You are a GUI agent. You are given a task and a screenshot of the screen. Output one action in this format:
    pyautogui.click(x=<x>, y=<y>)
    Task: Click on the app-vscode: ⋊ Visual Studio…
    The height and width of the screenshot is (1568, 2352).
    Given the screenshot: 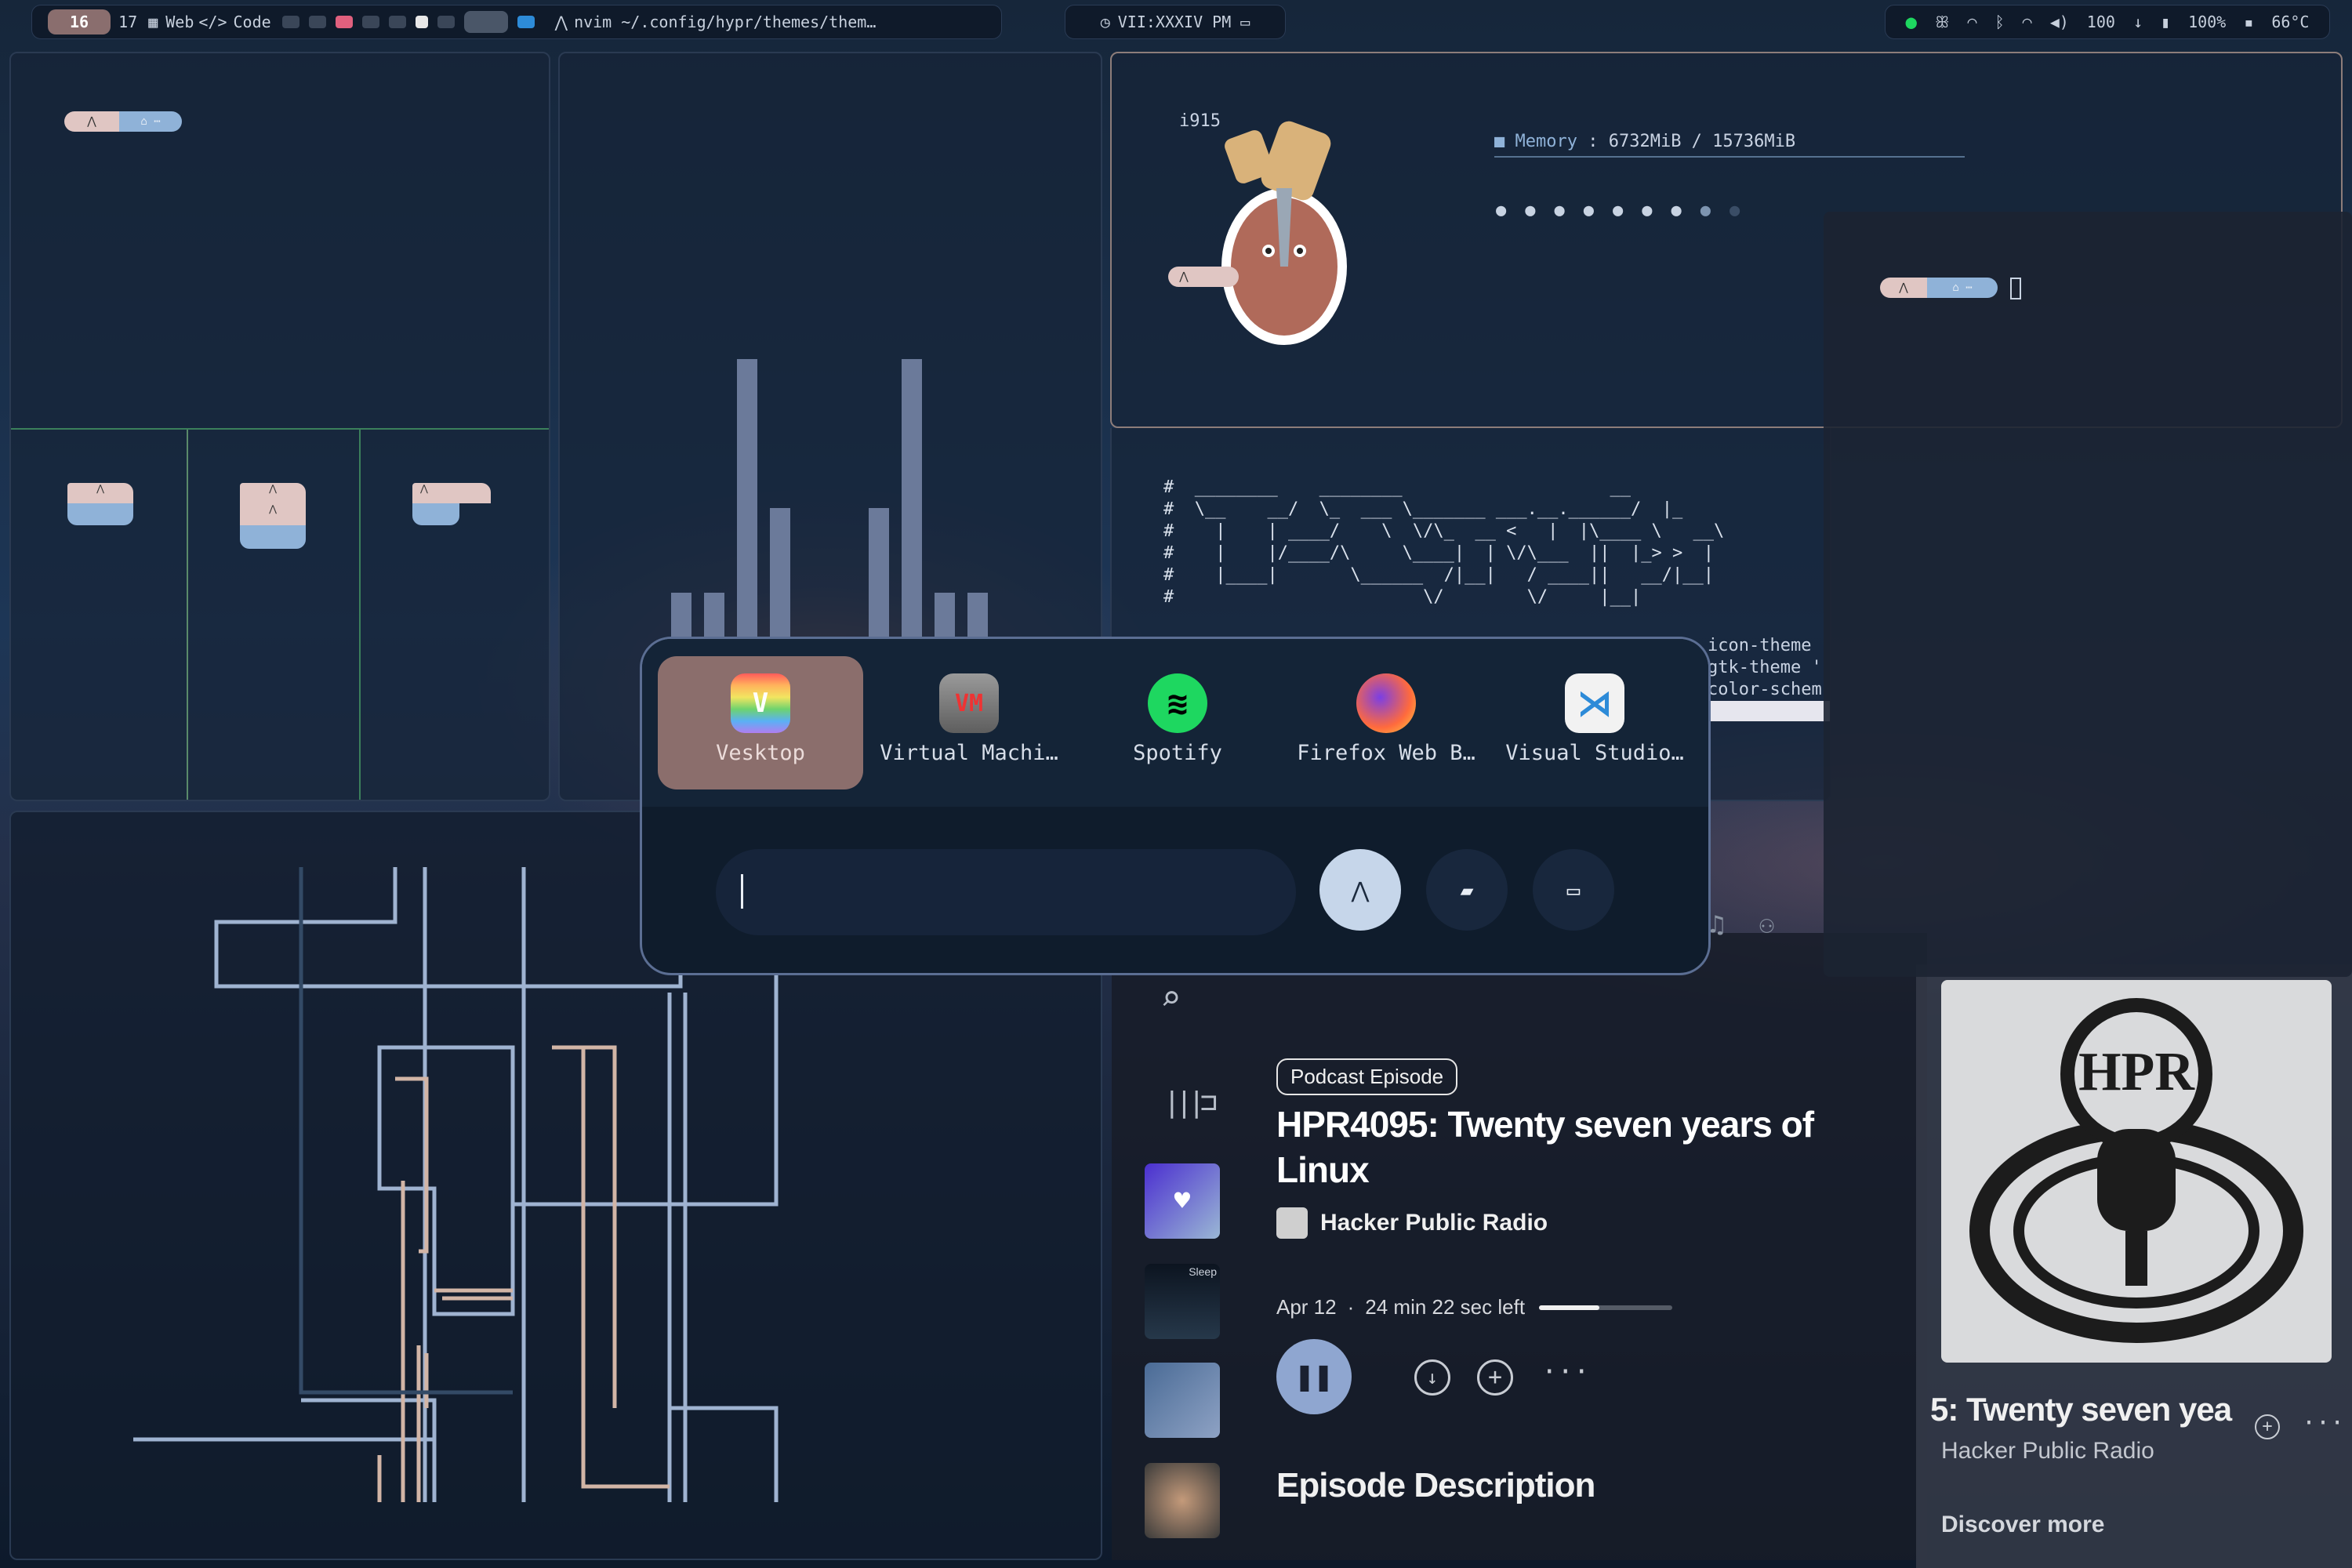 What is the action you would take?
    pyautogui.click(x=1594, y=722)
    